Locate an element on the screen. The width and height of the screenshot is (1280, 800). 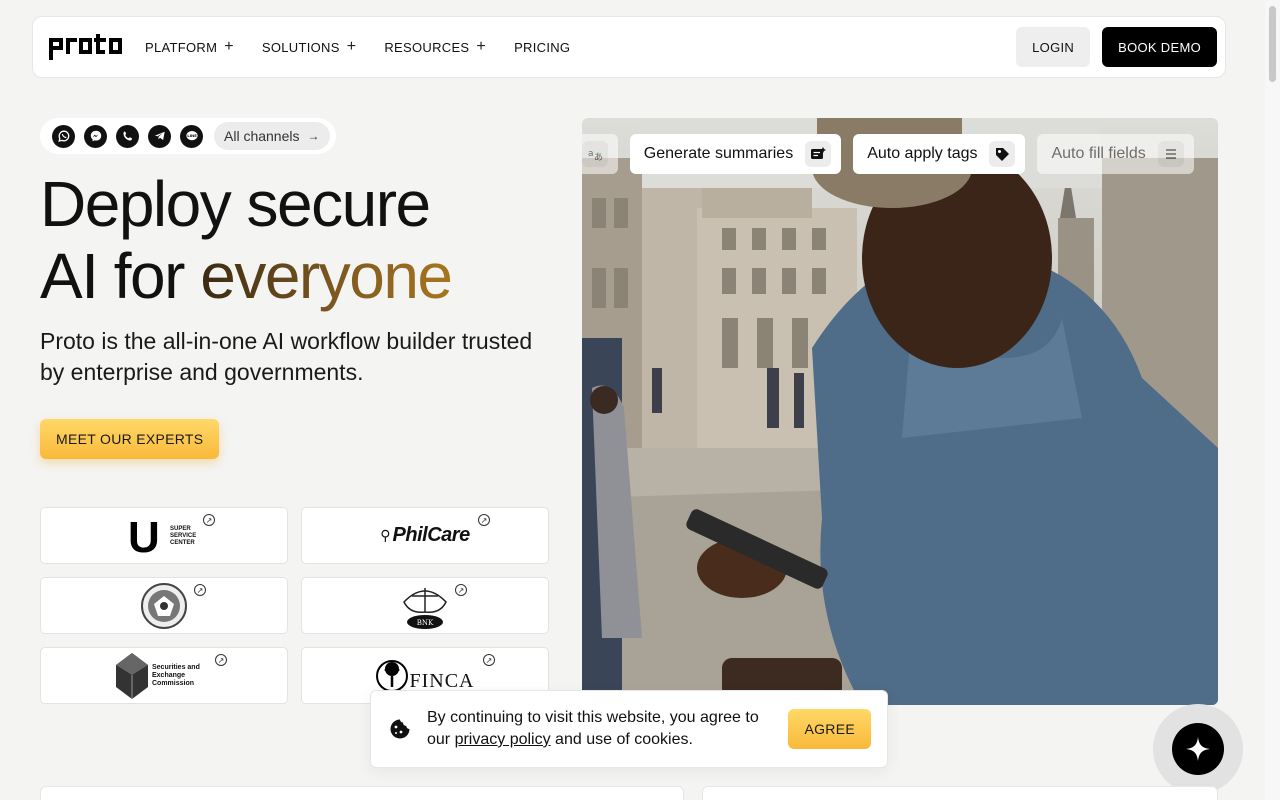
page-scrollbar is located at coordinates (1272, 400).